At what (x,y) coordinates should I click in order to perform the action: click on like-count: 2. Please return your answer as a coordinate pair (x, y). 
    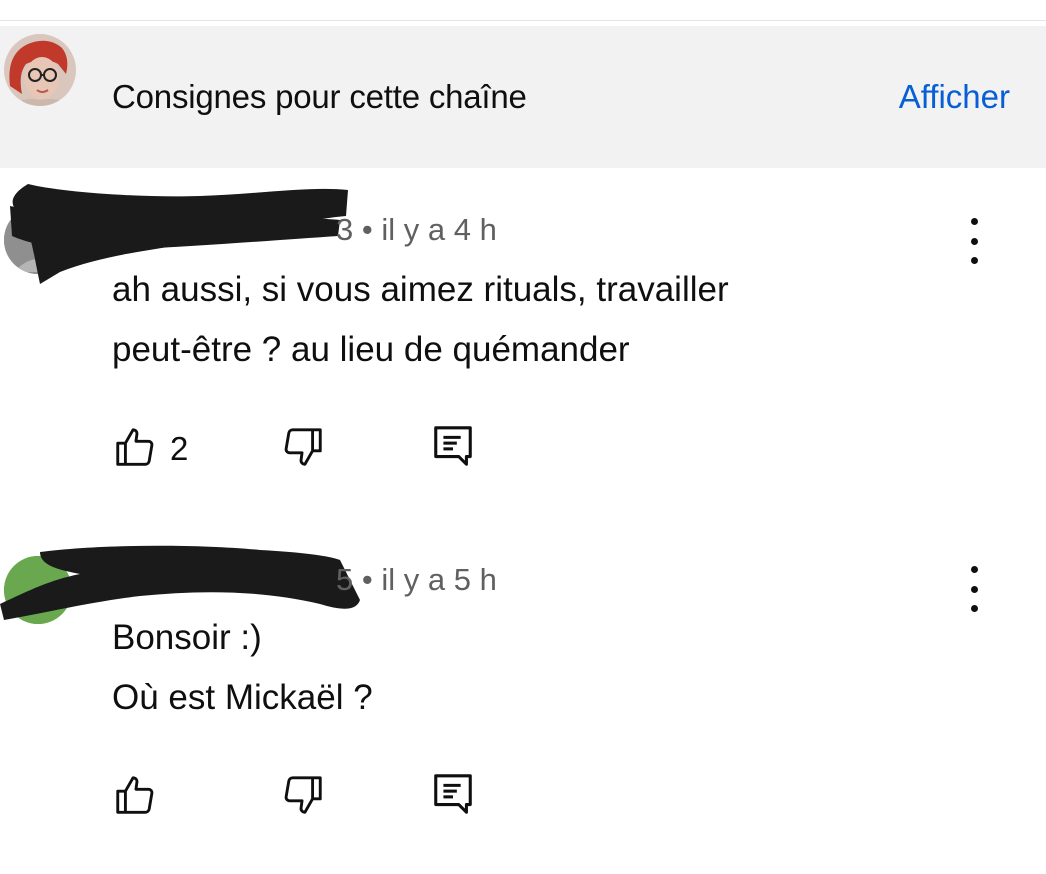
    Looking at the image, I should click on (179, 448).